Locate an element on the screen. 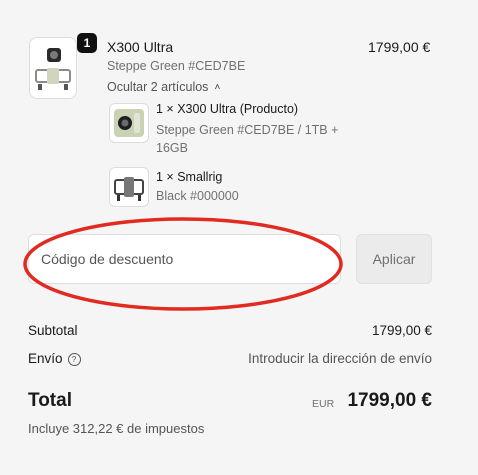 Image resolution: width=478 pixels, height=475 pixels. total-value: 1799,00 € is located at coordinates (389, 400).